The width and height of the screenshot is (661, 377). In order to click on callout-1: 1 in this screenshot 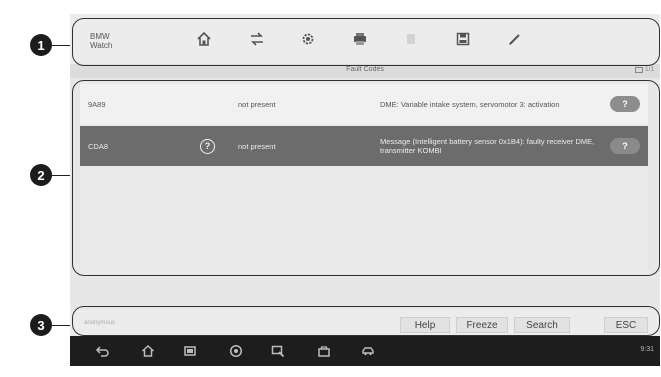, I will do `click(41, 45)`.